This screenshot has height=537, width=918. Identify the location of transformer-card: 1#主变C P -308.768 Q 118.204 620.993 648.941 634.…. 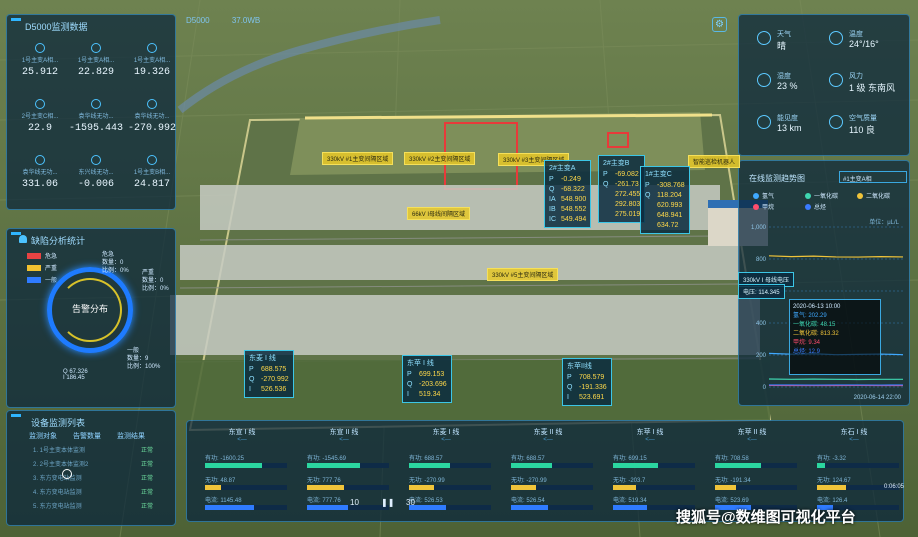
(665, 200).